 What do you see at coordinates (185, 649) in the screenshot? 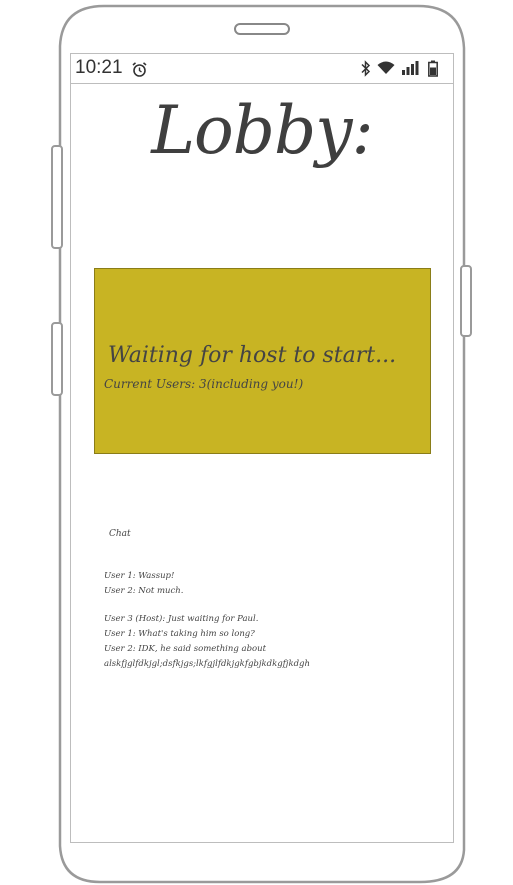
I see `chat-message: User 2: IDK, he said something about` at bounding box center [185, 649].